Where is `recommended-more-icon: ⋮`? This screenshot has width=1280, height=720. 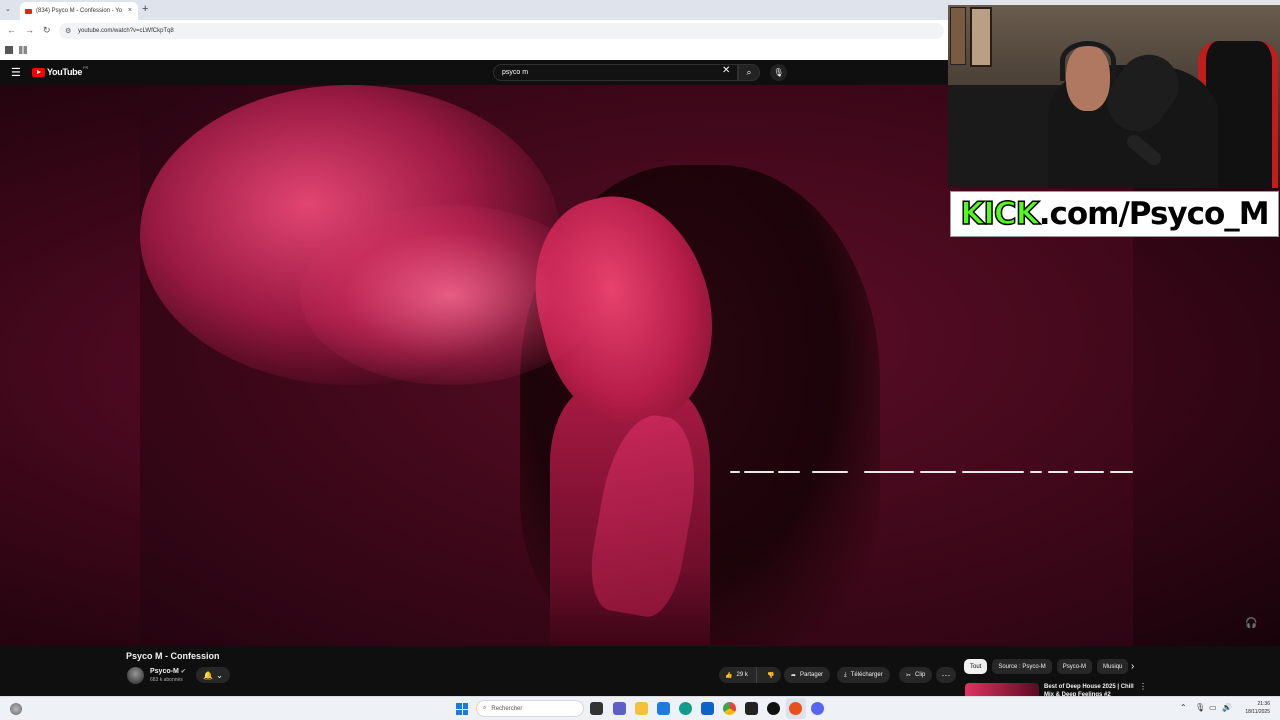 recommended-more-icon: ⋮ is located at coordinates (1143, 686).